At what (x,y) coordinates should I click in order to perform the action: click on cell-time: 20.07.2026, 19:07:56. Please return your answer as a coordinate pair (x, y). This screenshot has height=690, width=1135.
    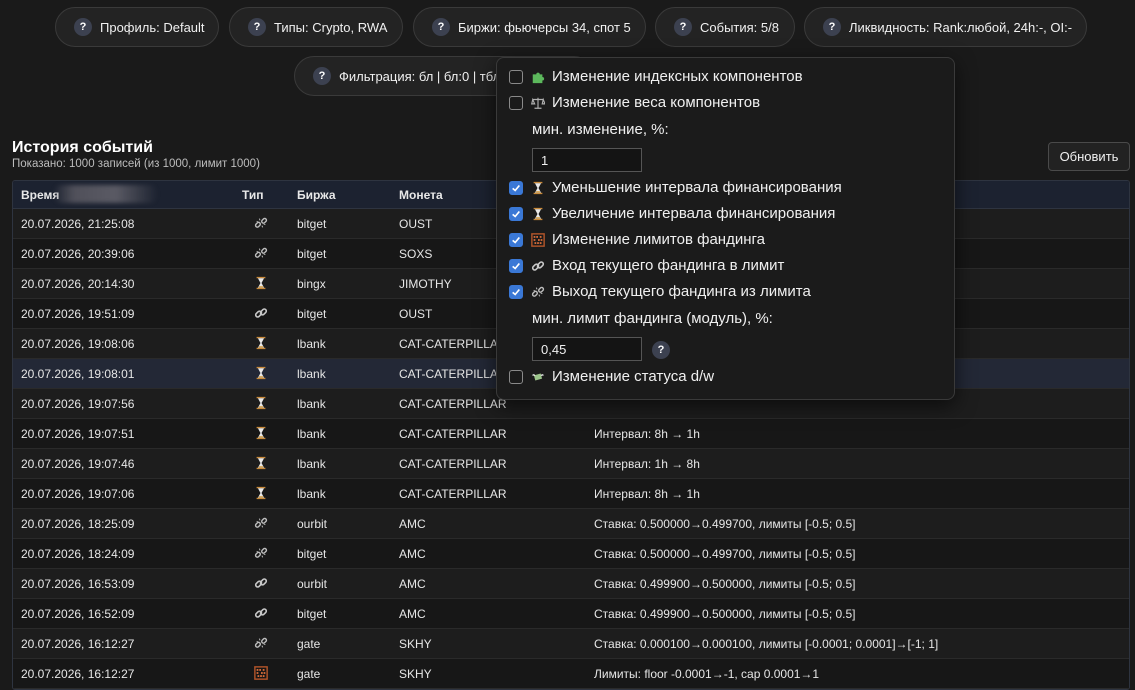
    Looking at the image, I should click on (78, 403).